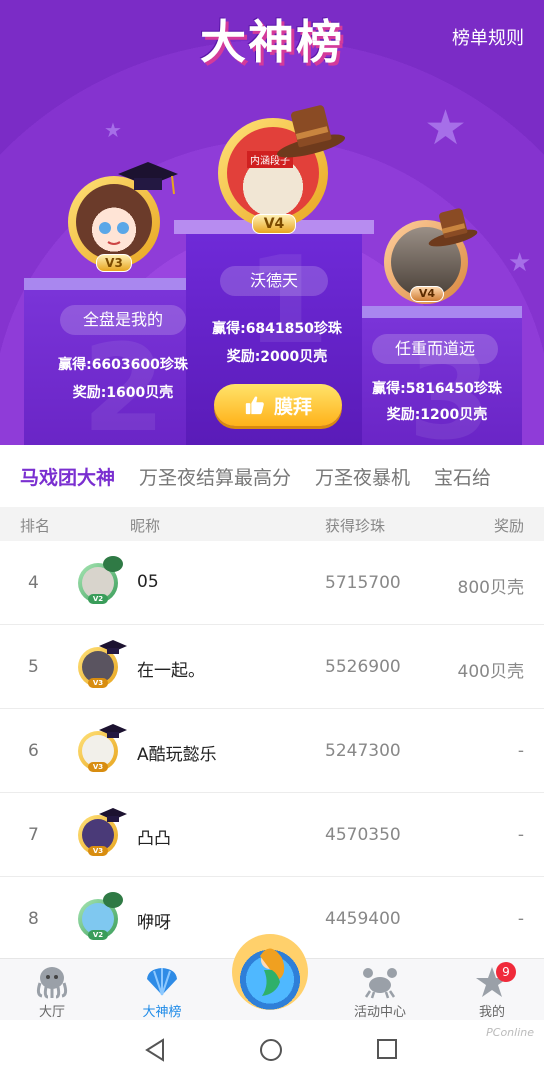  Describe the element at coordinates (462, 476) in the screenshot. I see `tab-gem: 宝石给` at that location.